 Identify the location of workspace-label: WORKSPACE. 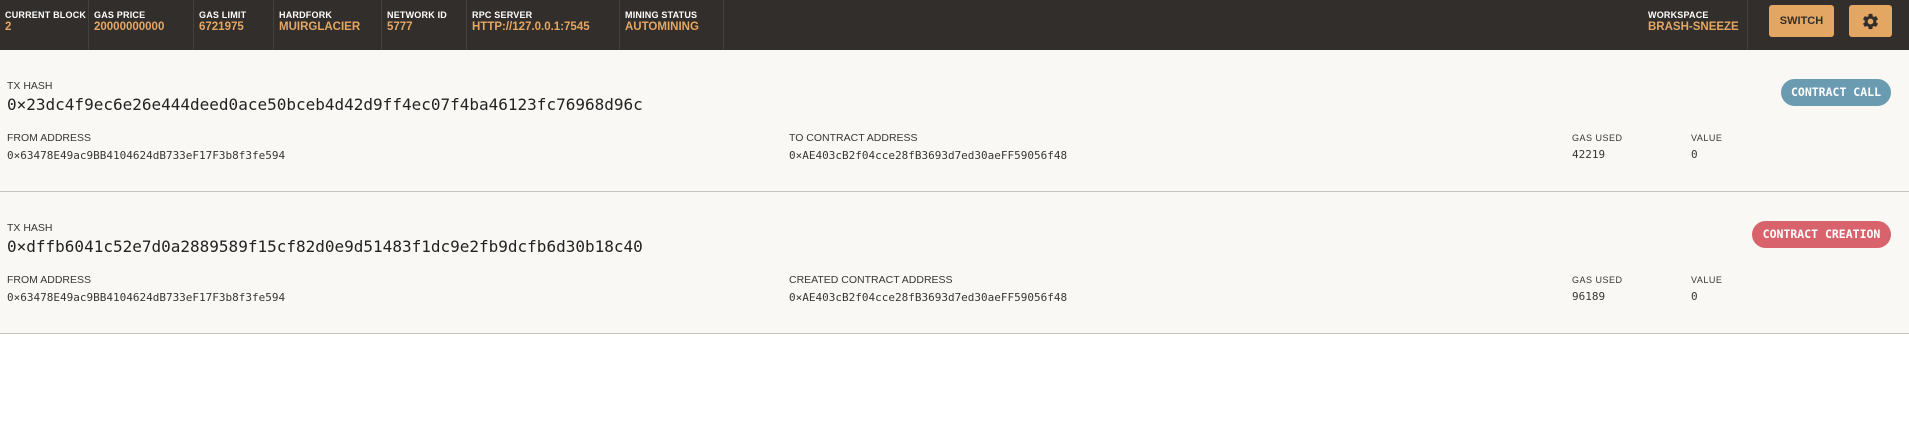
(1678, 15).